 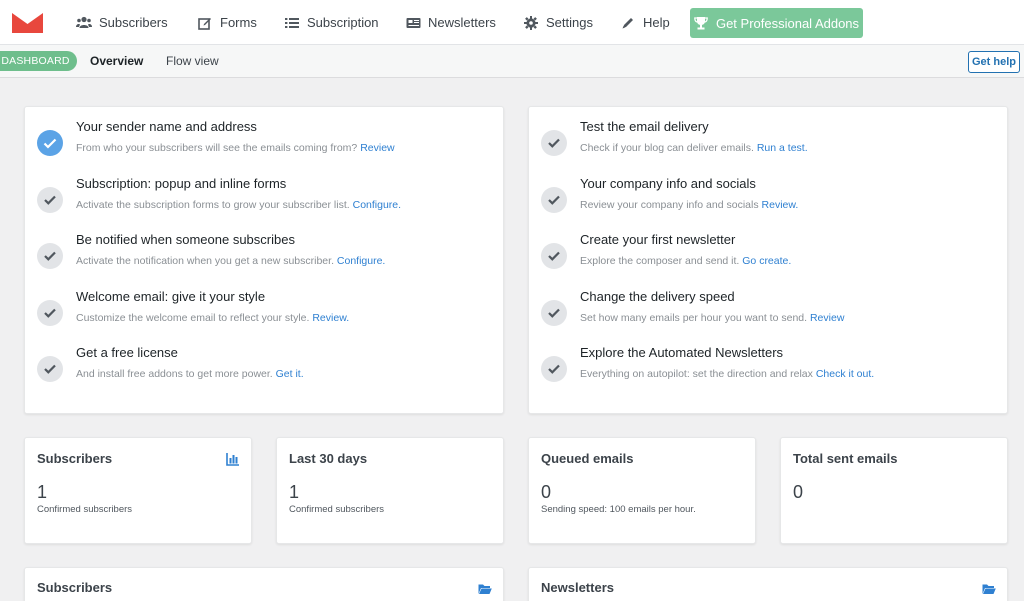 I want to click on sub-navigation: DASHBOARD Overview Flow view, so click(x=512, y=61).